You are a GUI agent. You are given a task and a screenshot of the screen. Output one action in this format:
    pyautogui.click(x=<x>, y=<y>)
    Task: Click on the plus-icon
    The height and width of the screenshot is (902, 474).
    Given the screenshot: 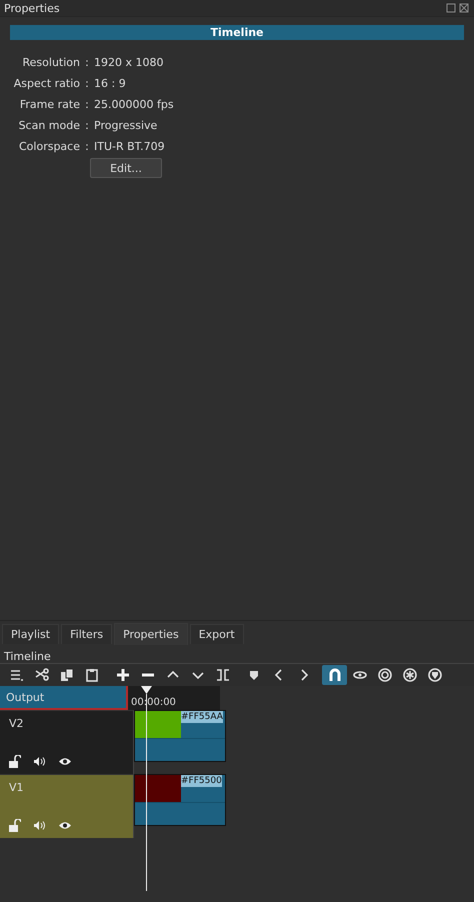 What is the action you would take?
    pyautogui.click(x=123, y=675)
    